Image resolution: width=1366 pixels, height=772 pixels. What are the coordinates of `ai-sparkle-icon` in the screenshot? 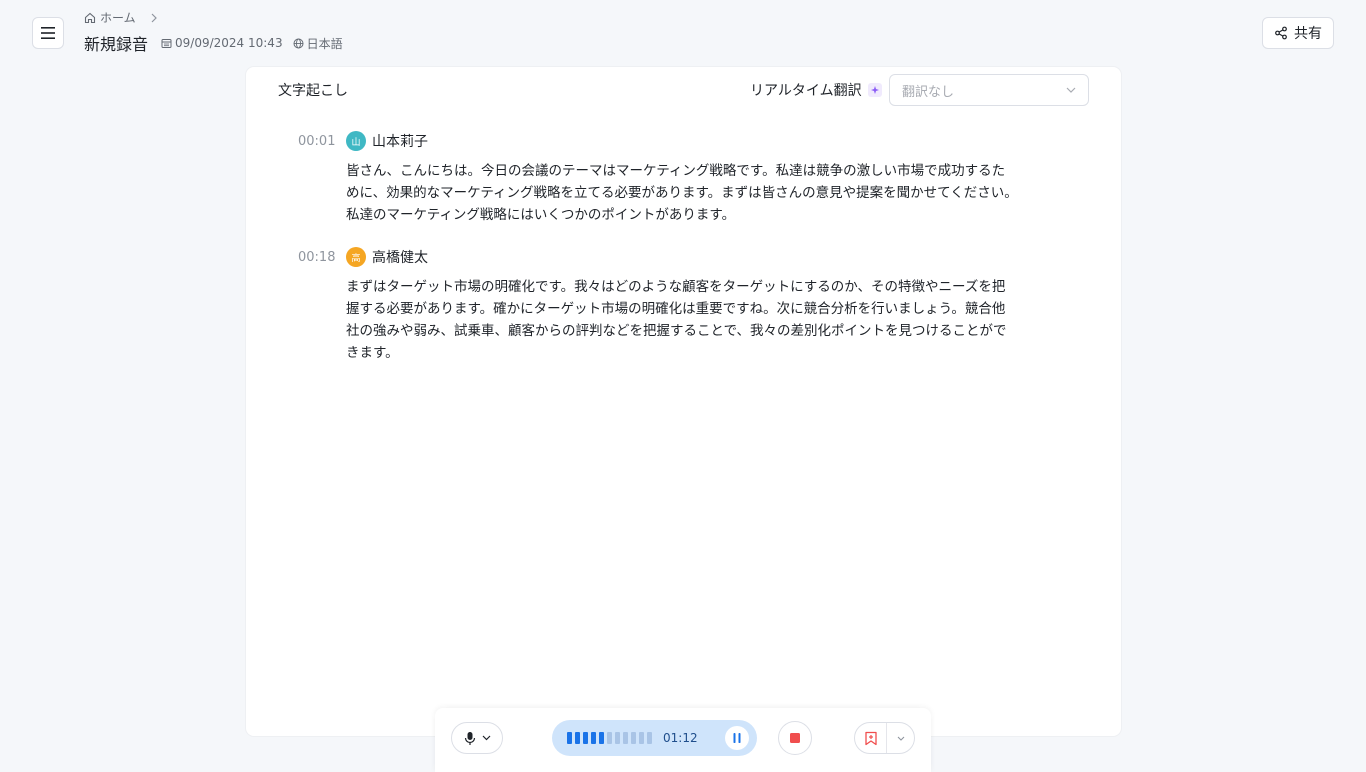 It's located at (874, 90).